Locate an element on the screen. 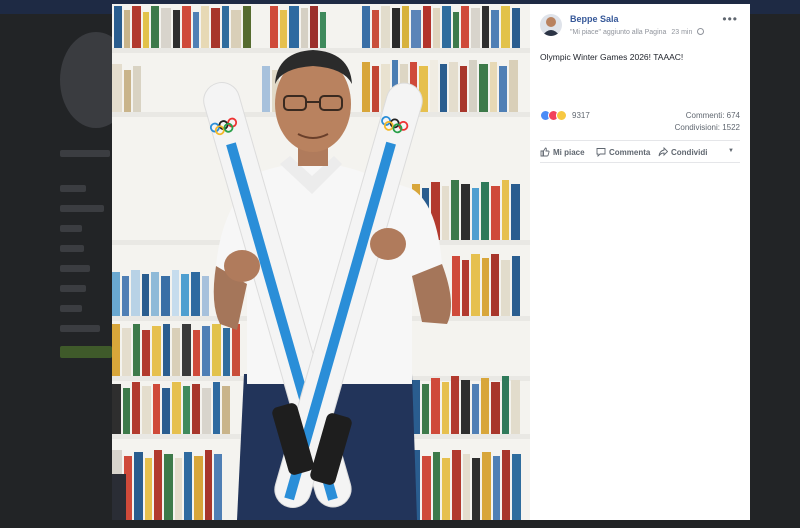  background-side is located at coordinates (776, 271).